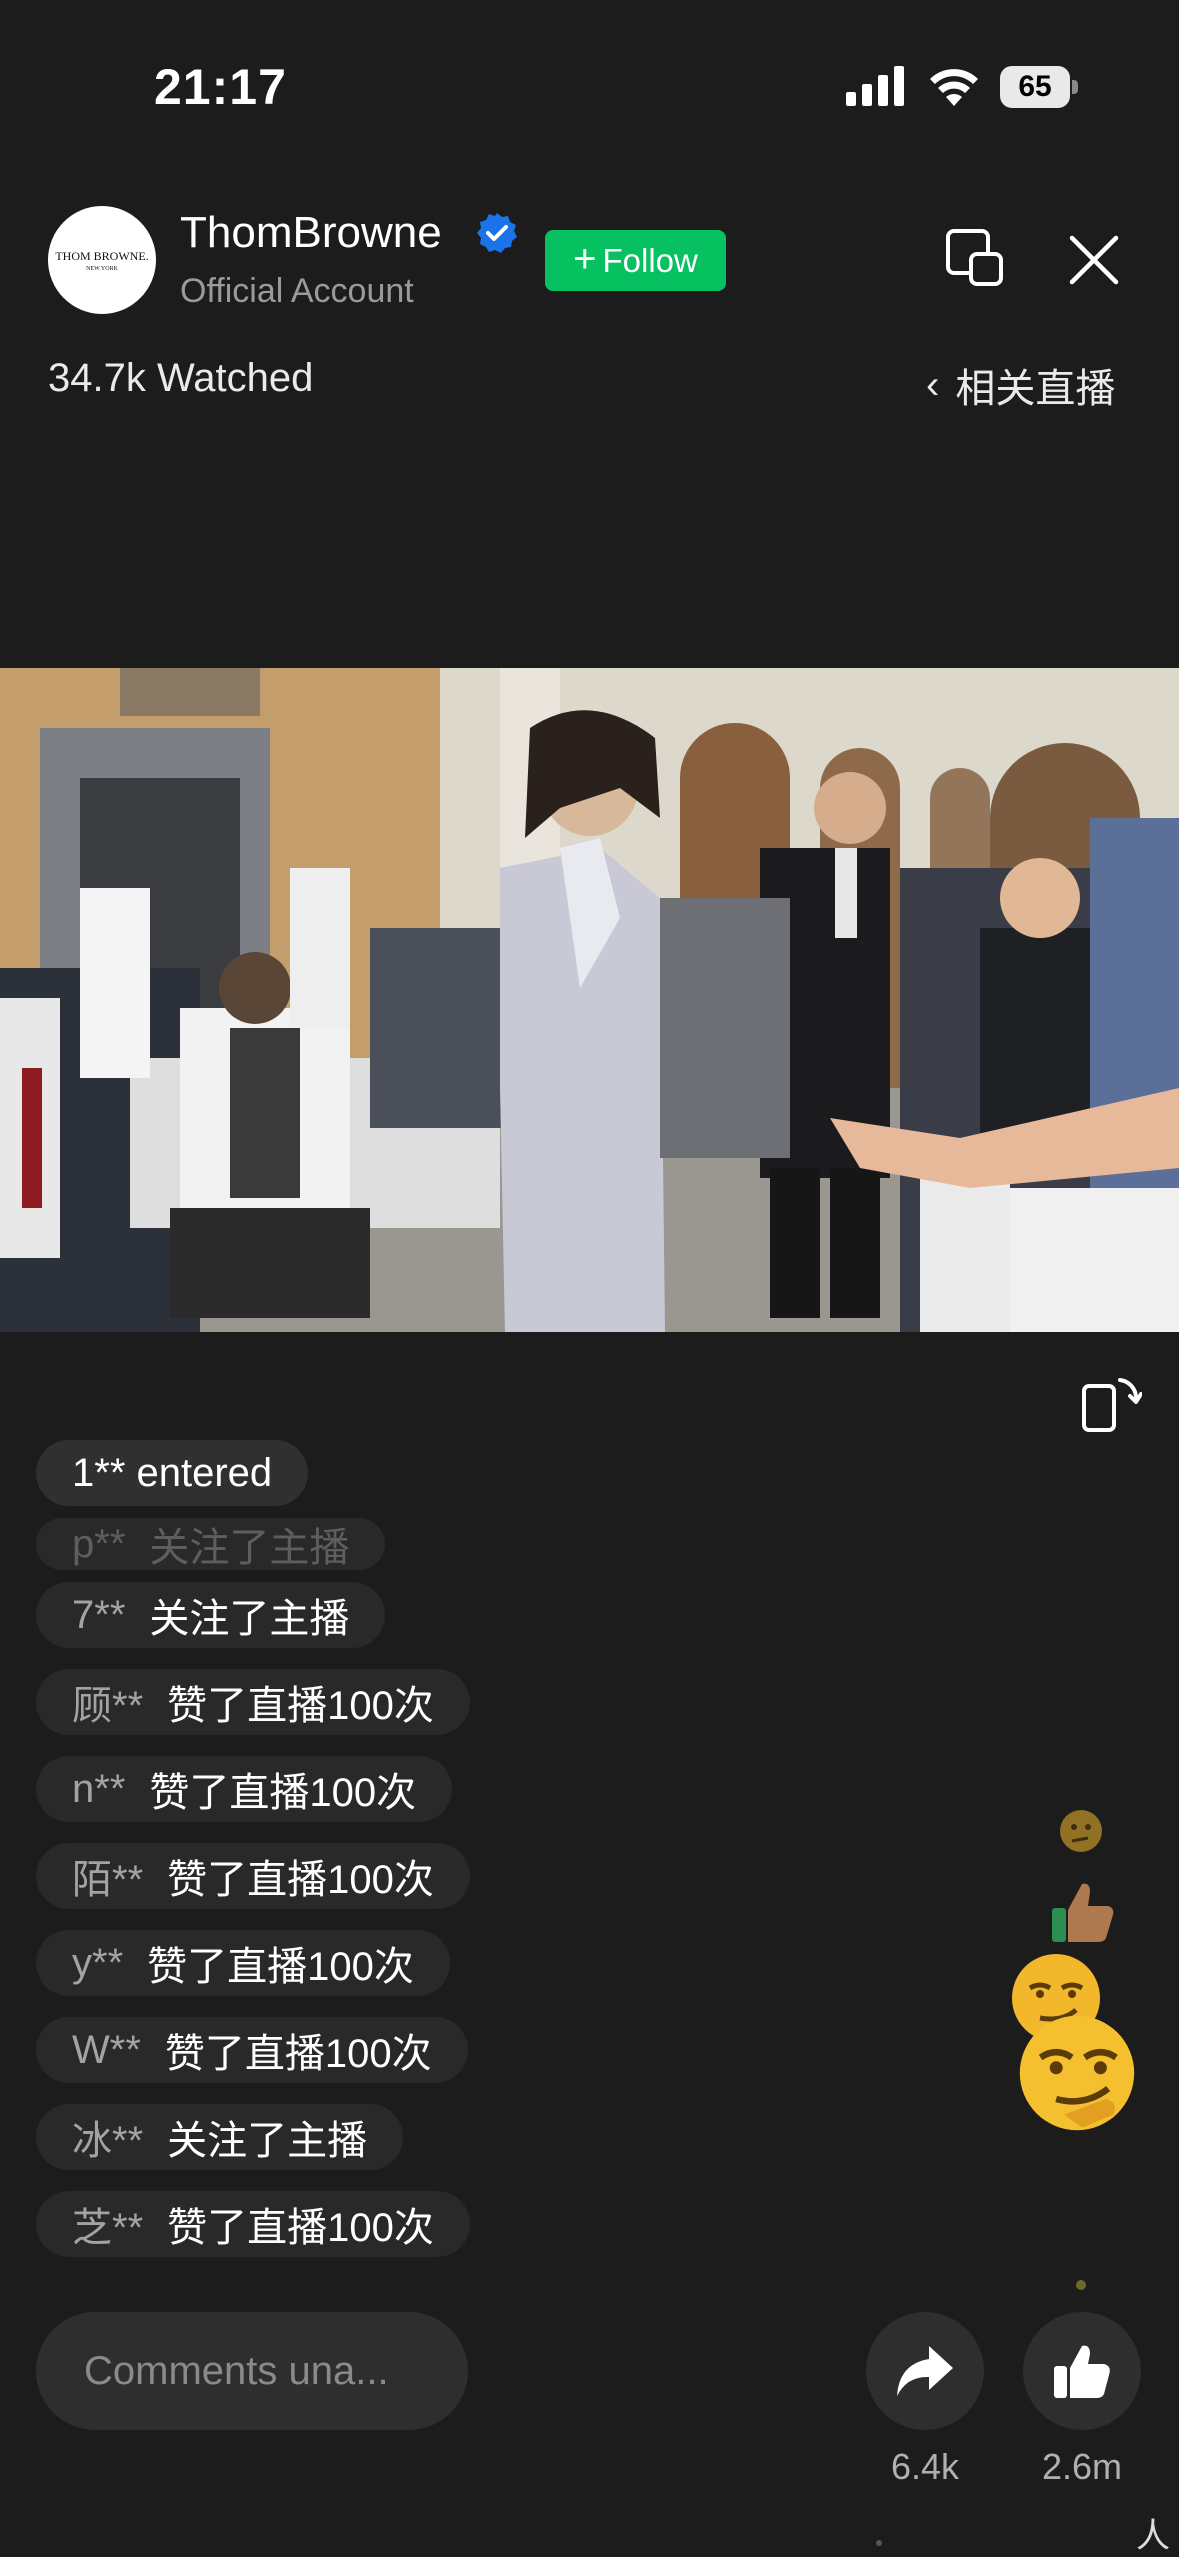  Describe the element at coordinates (253, 2224) in the screenshot. I see `feed-item: 芝** 赞了直播100次` at that location.